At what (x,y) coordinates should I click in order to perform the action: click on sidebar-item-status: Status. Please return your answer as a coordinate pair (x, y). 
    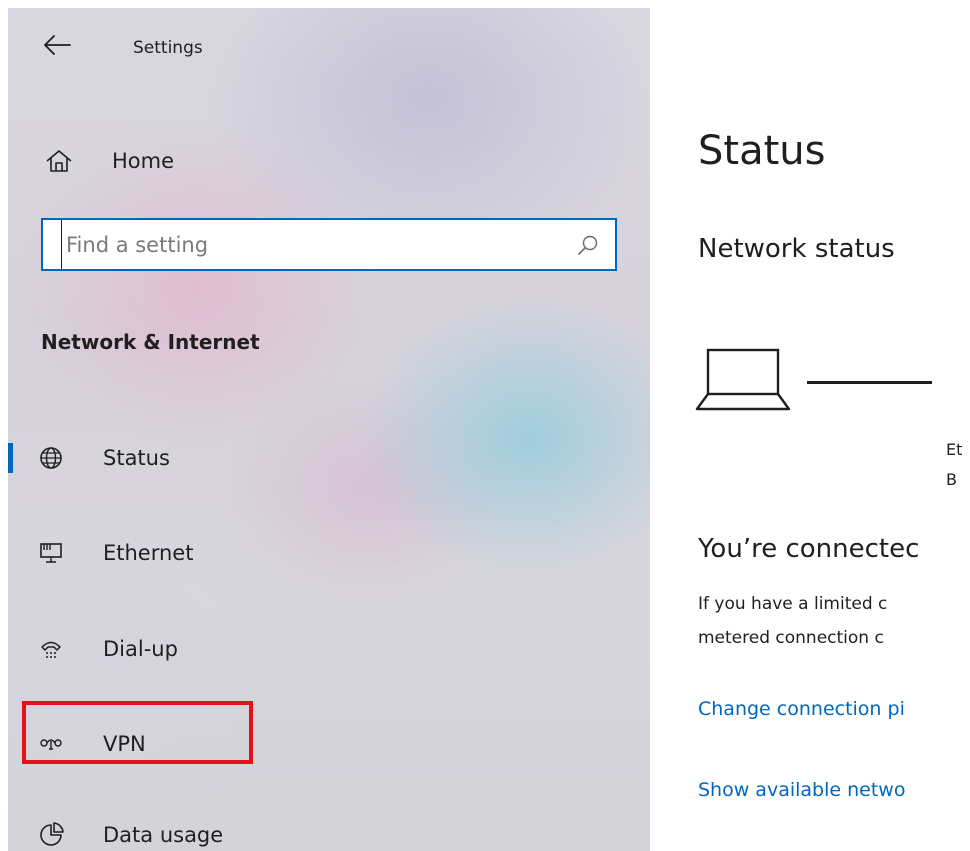
    Looking at the image, I should click on (329, 458).